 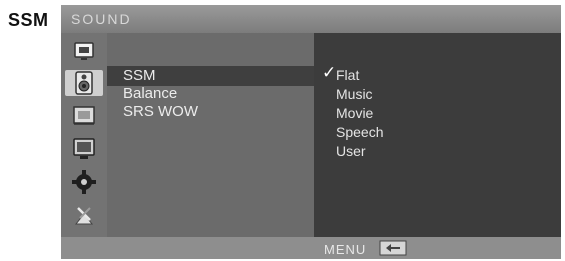 What do you see at coordinates (101, 19) in the screenshot?
I see `menu-title: SOUND` at bounding box center [101, 19].